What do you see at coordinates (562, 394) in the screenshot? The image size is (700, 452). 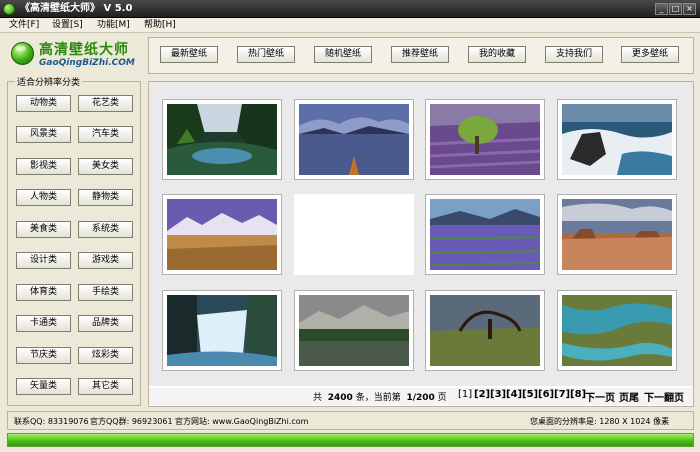 I see `page-link-7: [7]` at bounding box center [562, 394].